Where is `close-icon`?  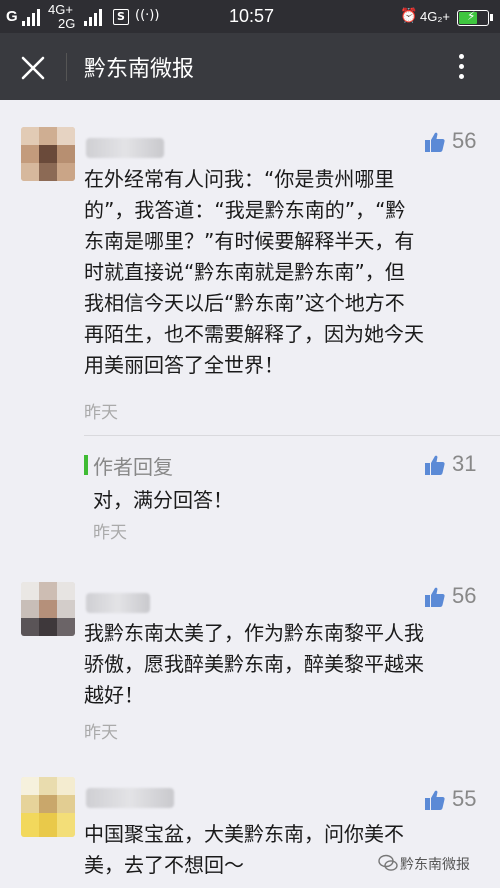 close-icon is located at coordinates (33, 68).